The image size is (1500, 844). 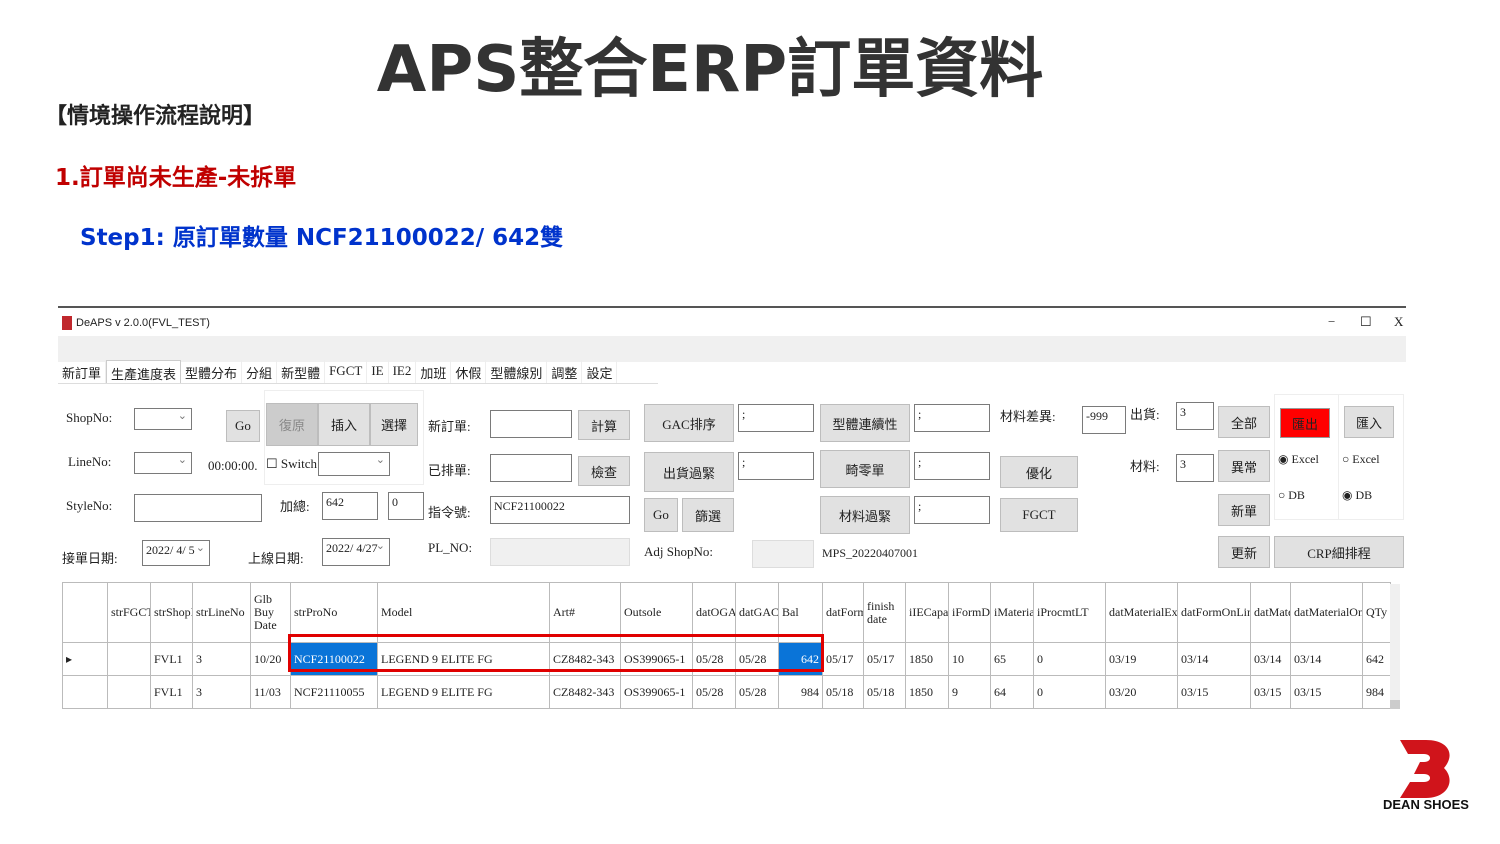 What do you see at coordinates (171, 612) in the screenshot?
I see `column-header: strShopI` at bounding box center [171, 612].